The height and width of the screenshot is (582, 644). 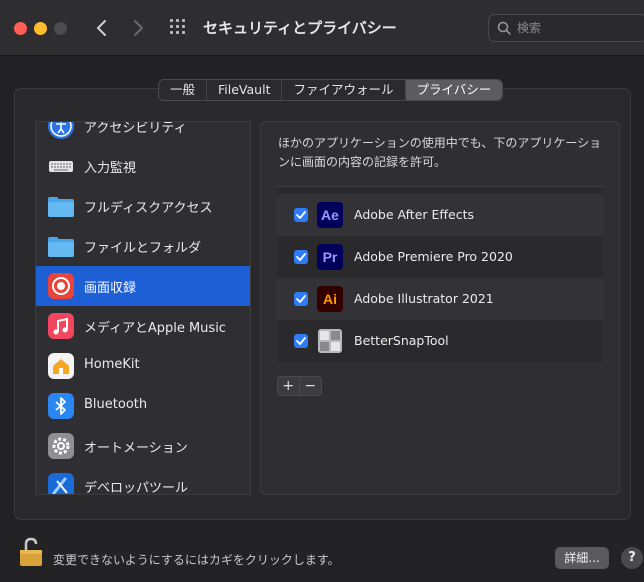 I want to click on accessibility-icon, so click(x=61, y=130).